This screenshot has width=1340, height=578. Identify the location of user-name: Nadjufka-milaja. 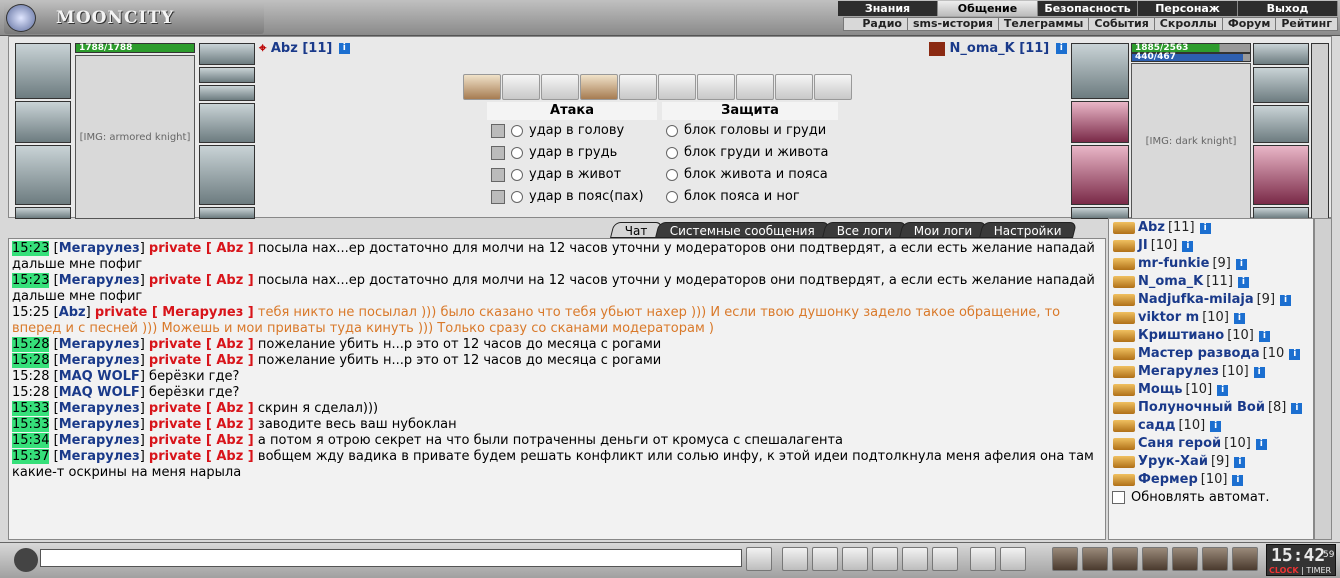
(1196, 300).